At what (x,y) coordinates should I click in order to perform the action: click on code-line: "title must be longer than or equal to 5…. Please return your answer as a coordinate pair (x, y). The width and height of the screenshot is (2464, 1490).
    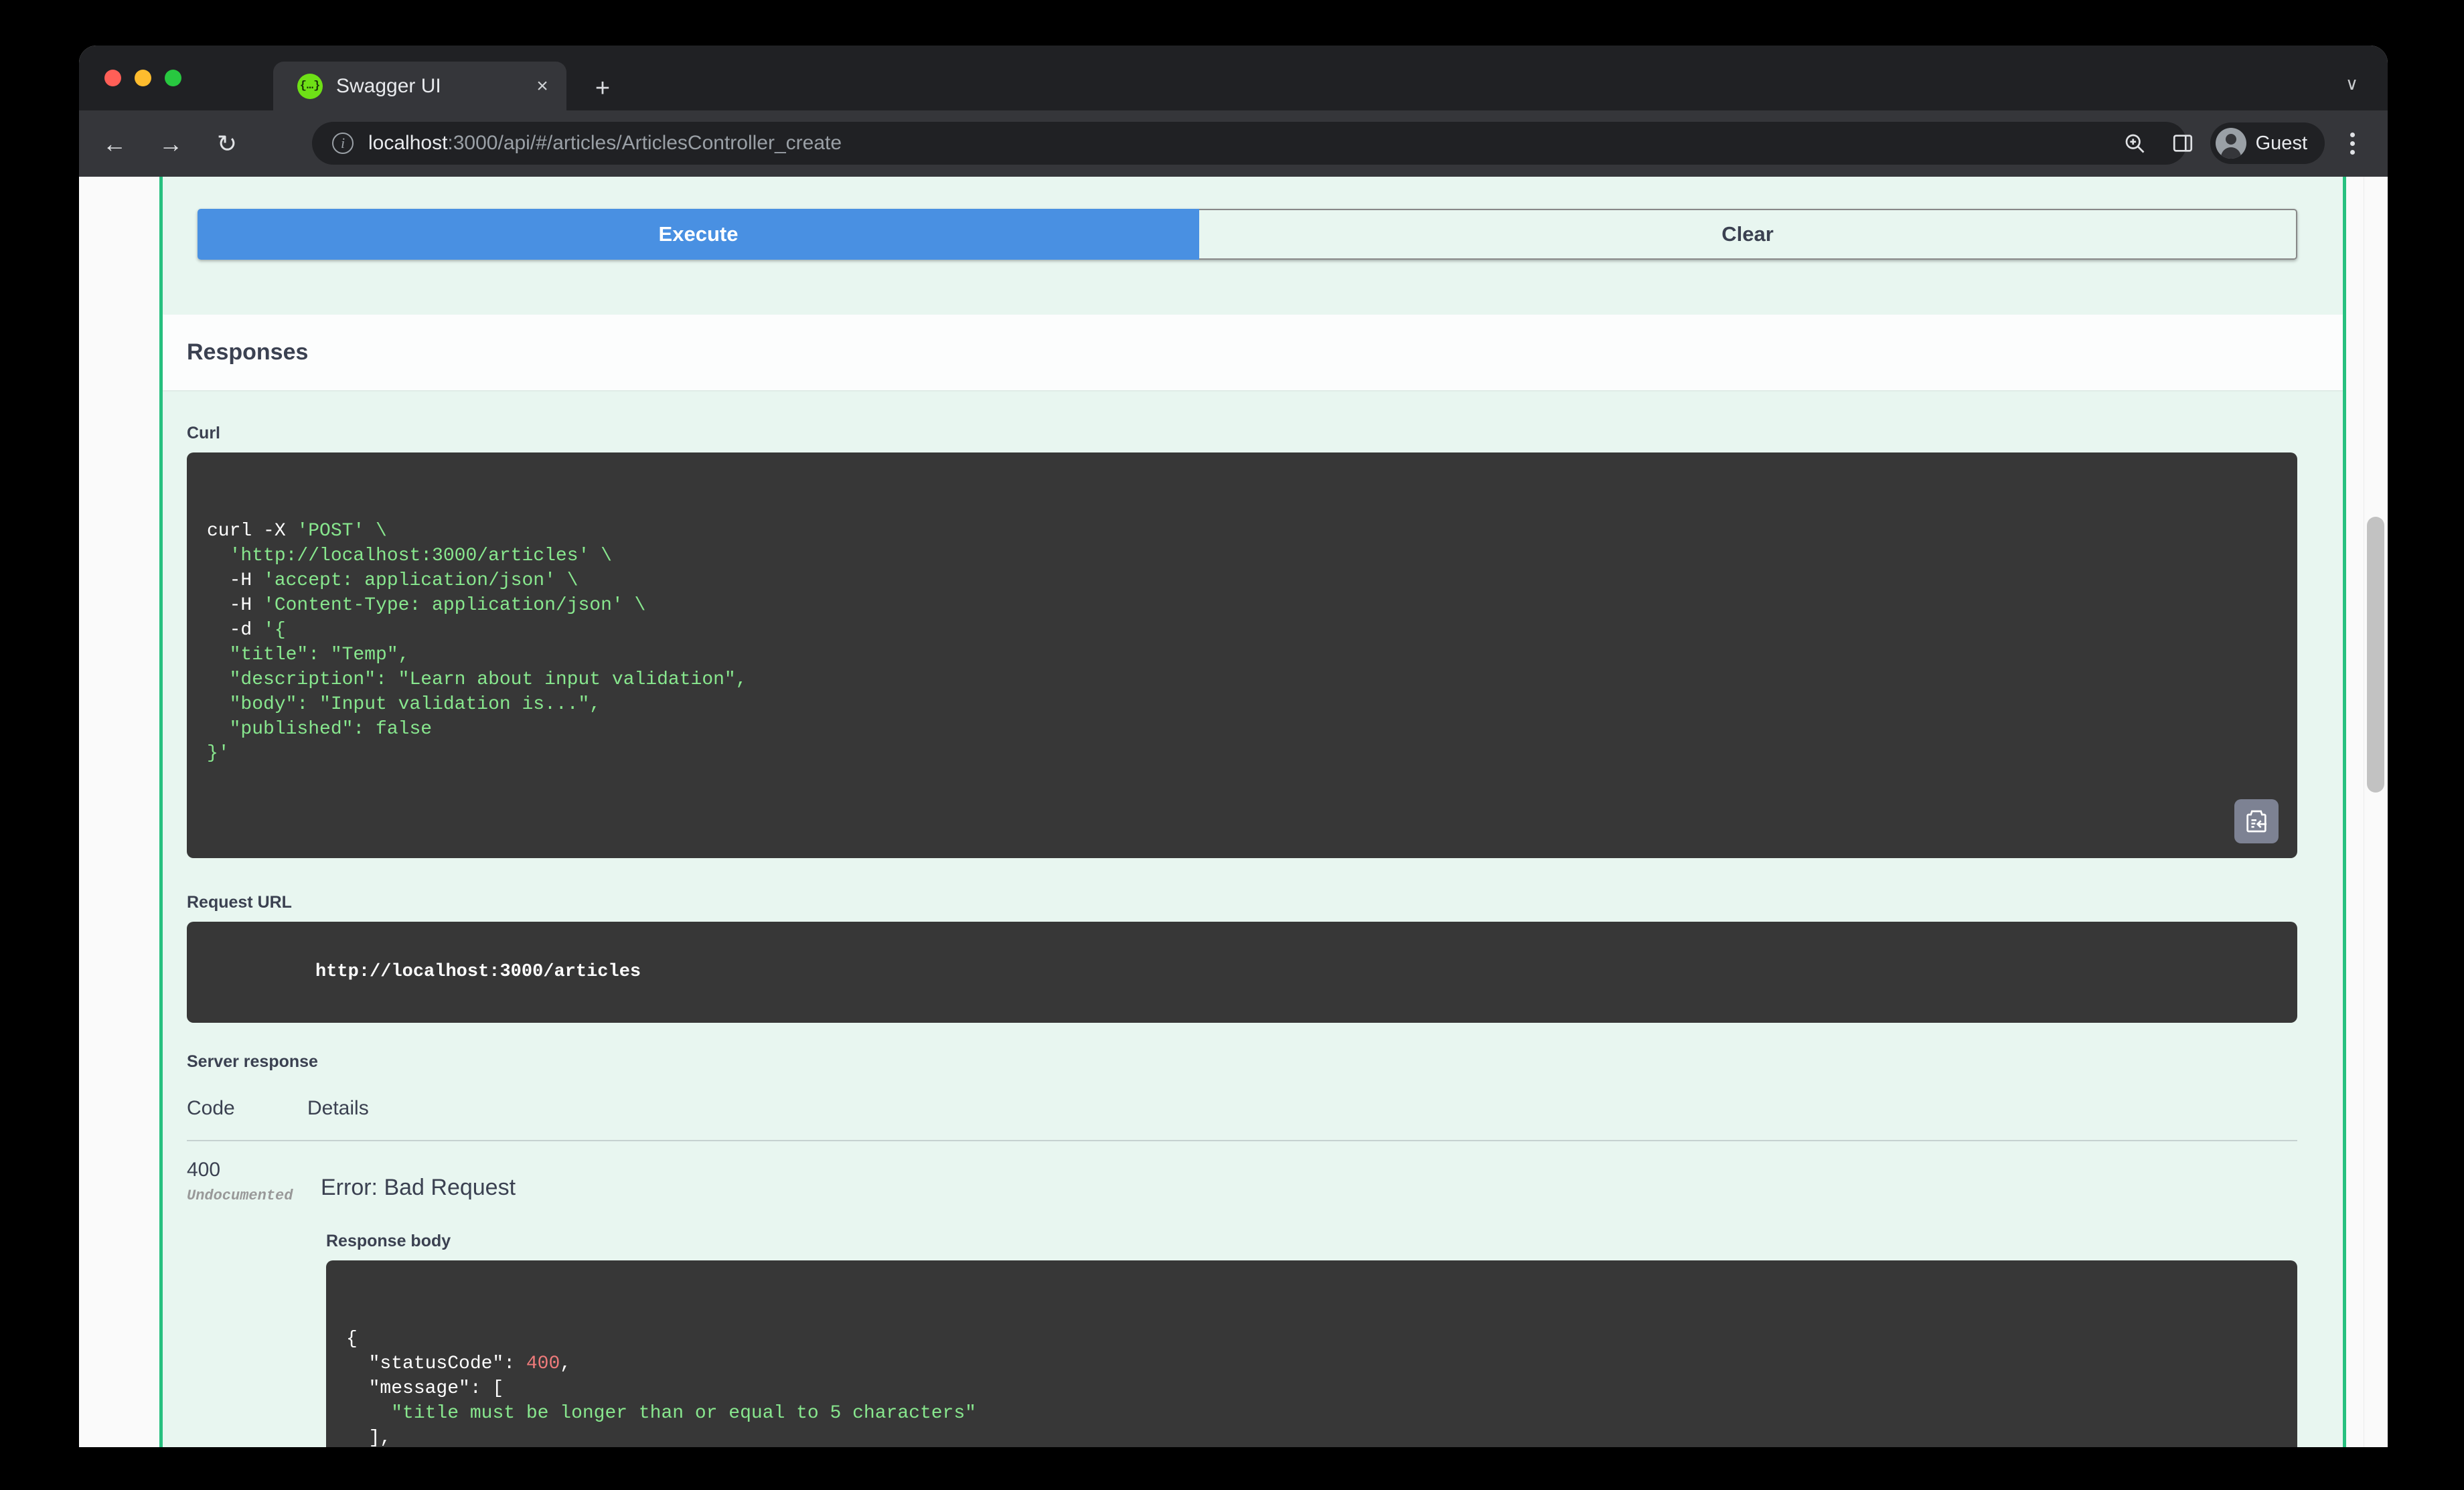
    Looking at the image, I should click on (683, 1413).